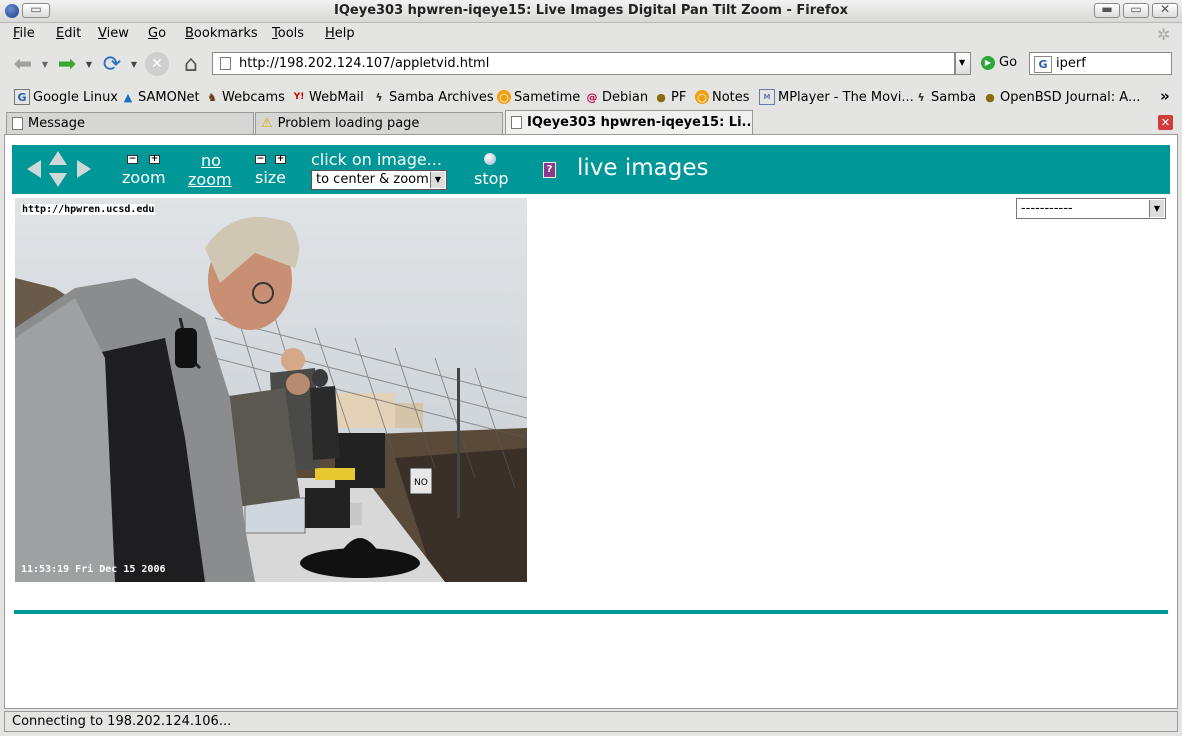 The image size is (1182, 736). I want to click on size-increase-button: +, so click(280, 159).